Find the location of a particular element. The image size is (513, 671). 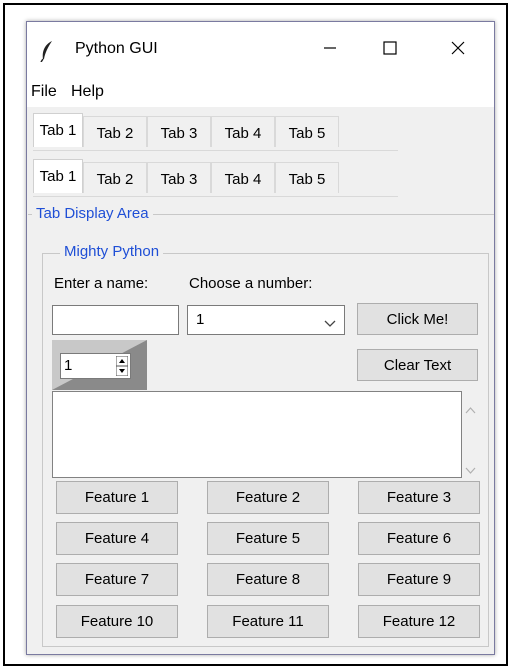

maximize-icon is located at coordinates (390, 49).